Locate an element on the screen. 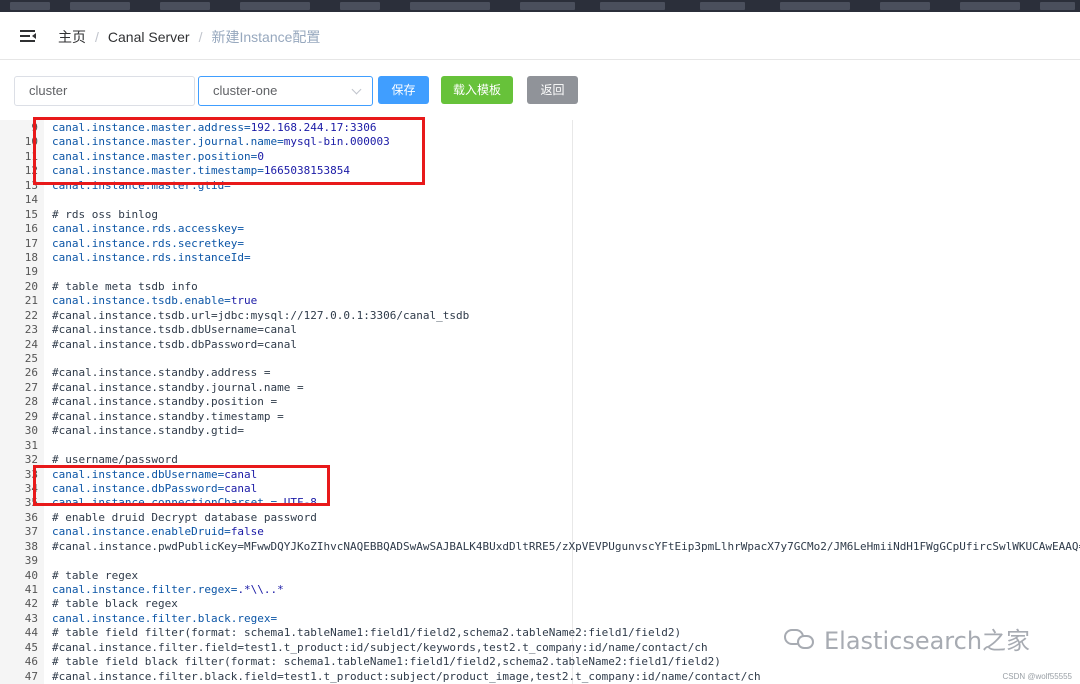 This screenshot has width=1080, height=684. code-line: 31 is located at coordinates (540, 446).